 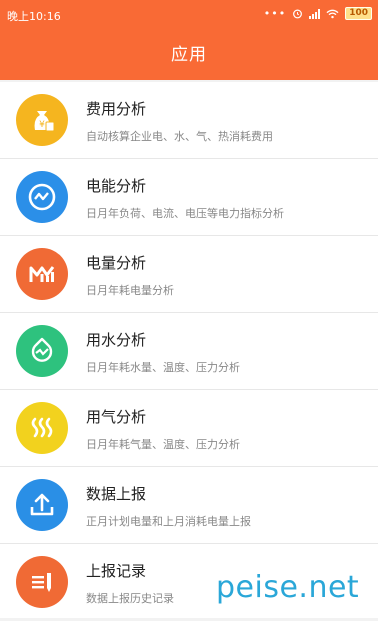 What do you see at coordinates (298, 14) in the screenshot?
I see `alarm-icon` at bounding box center [298, 14].